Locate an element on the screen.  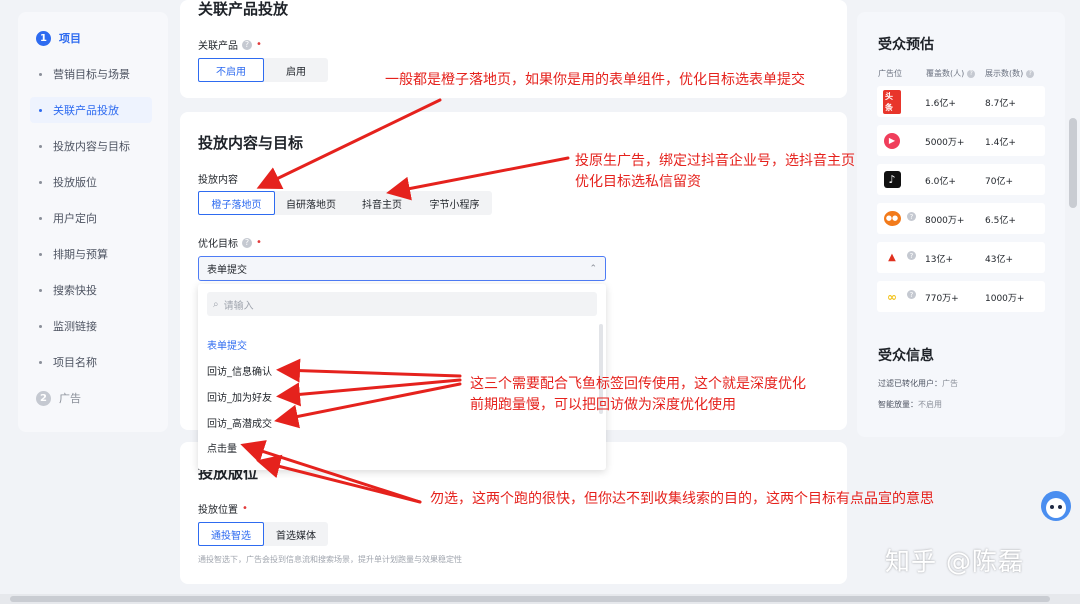
arrow-to-clicks is located at coordinates (331, 472).